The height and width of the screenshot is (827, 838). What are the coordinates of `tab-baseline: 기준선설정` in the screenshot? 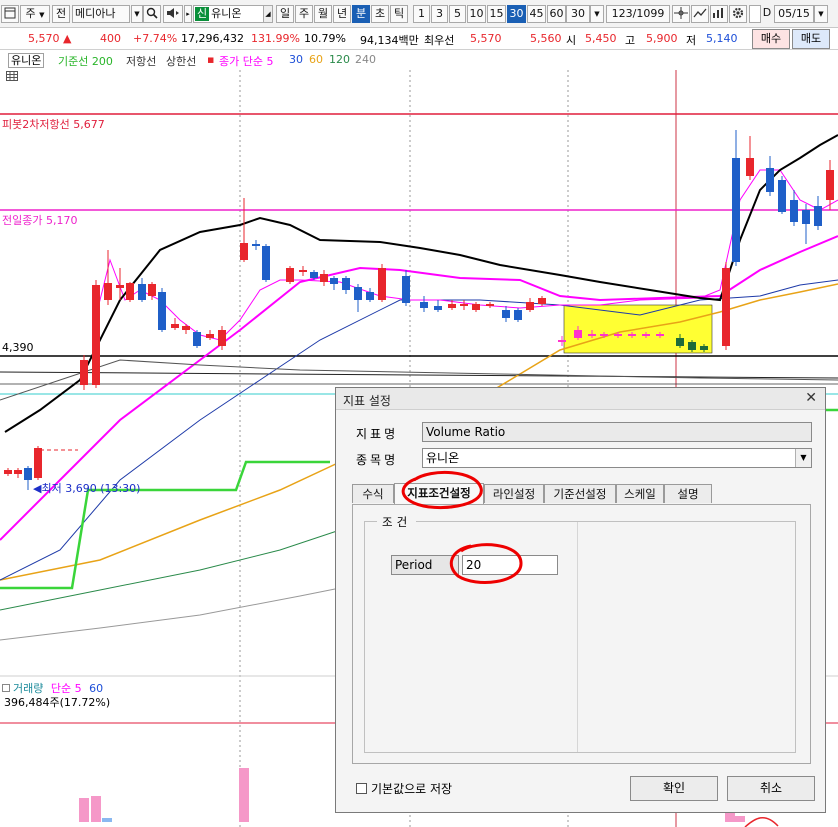 It's located at (580, 493).